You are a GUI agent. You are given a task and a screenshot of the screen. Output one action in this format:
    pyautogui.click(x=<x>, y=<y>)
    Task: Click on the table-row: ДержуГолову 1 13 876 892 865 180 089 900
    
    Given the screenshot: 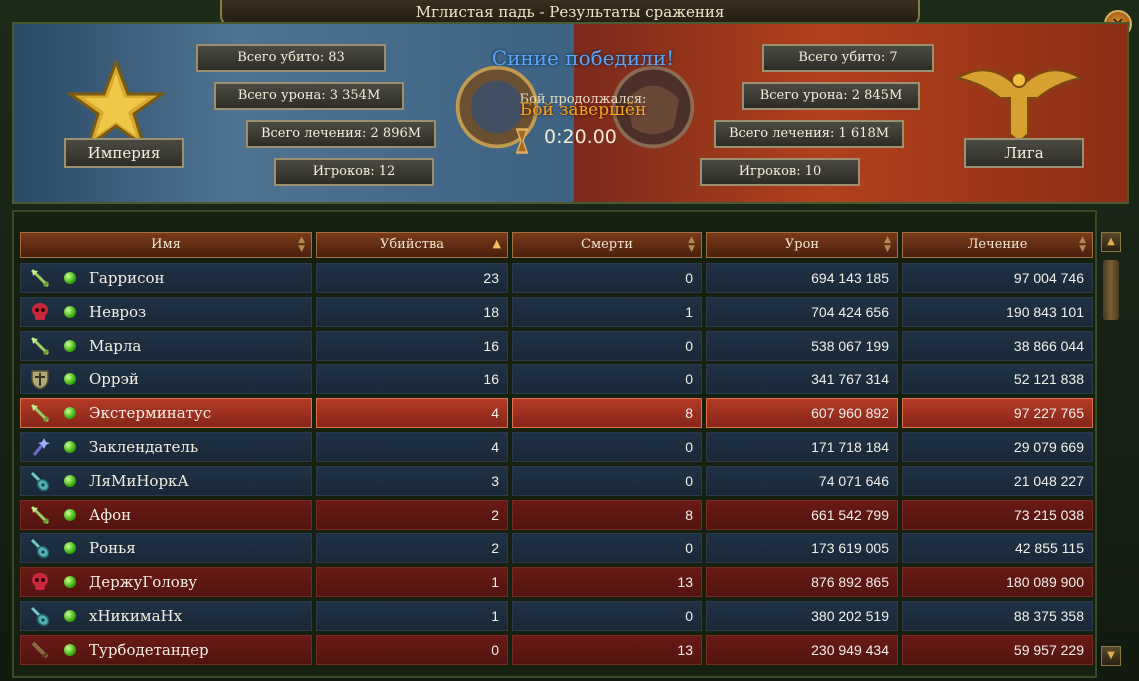 What is the action you would take?
    pyautogui.click(x=556, y=582)
    